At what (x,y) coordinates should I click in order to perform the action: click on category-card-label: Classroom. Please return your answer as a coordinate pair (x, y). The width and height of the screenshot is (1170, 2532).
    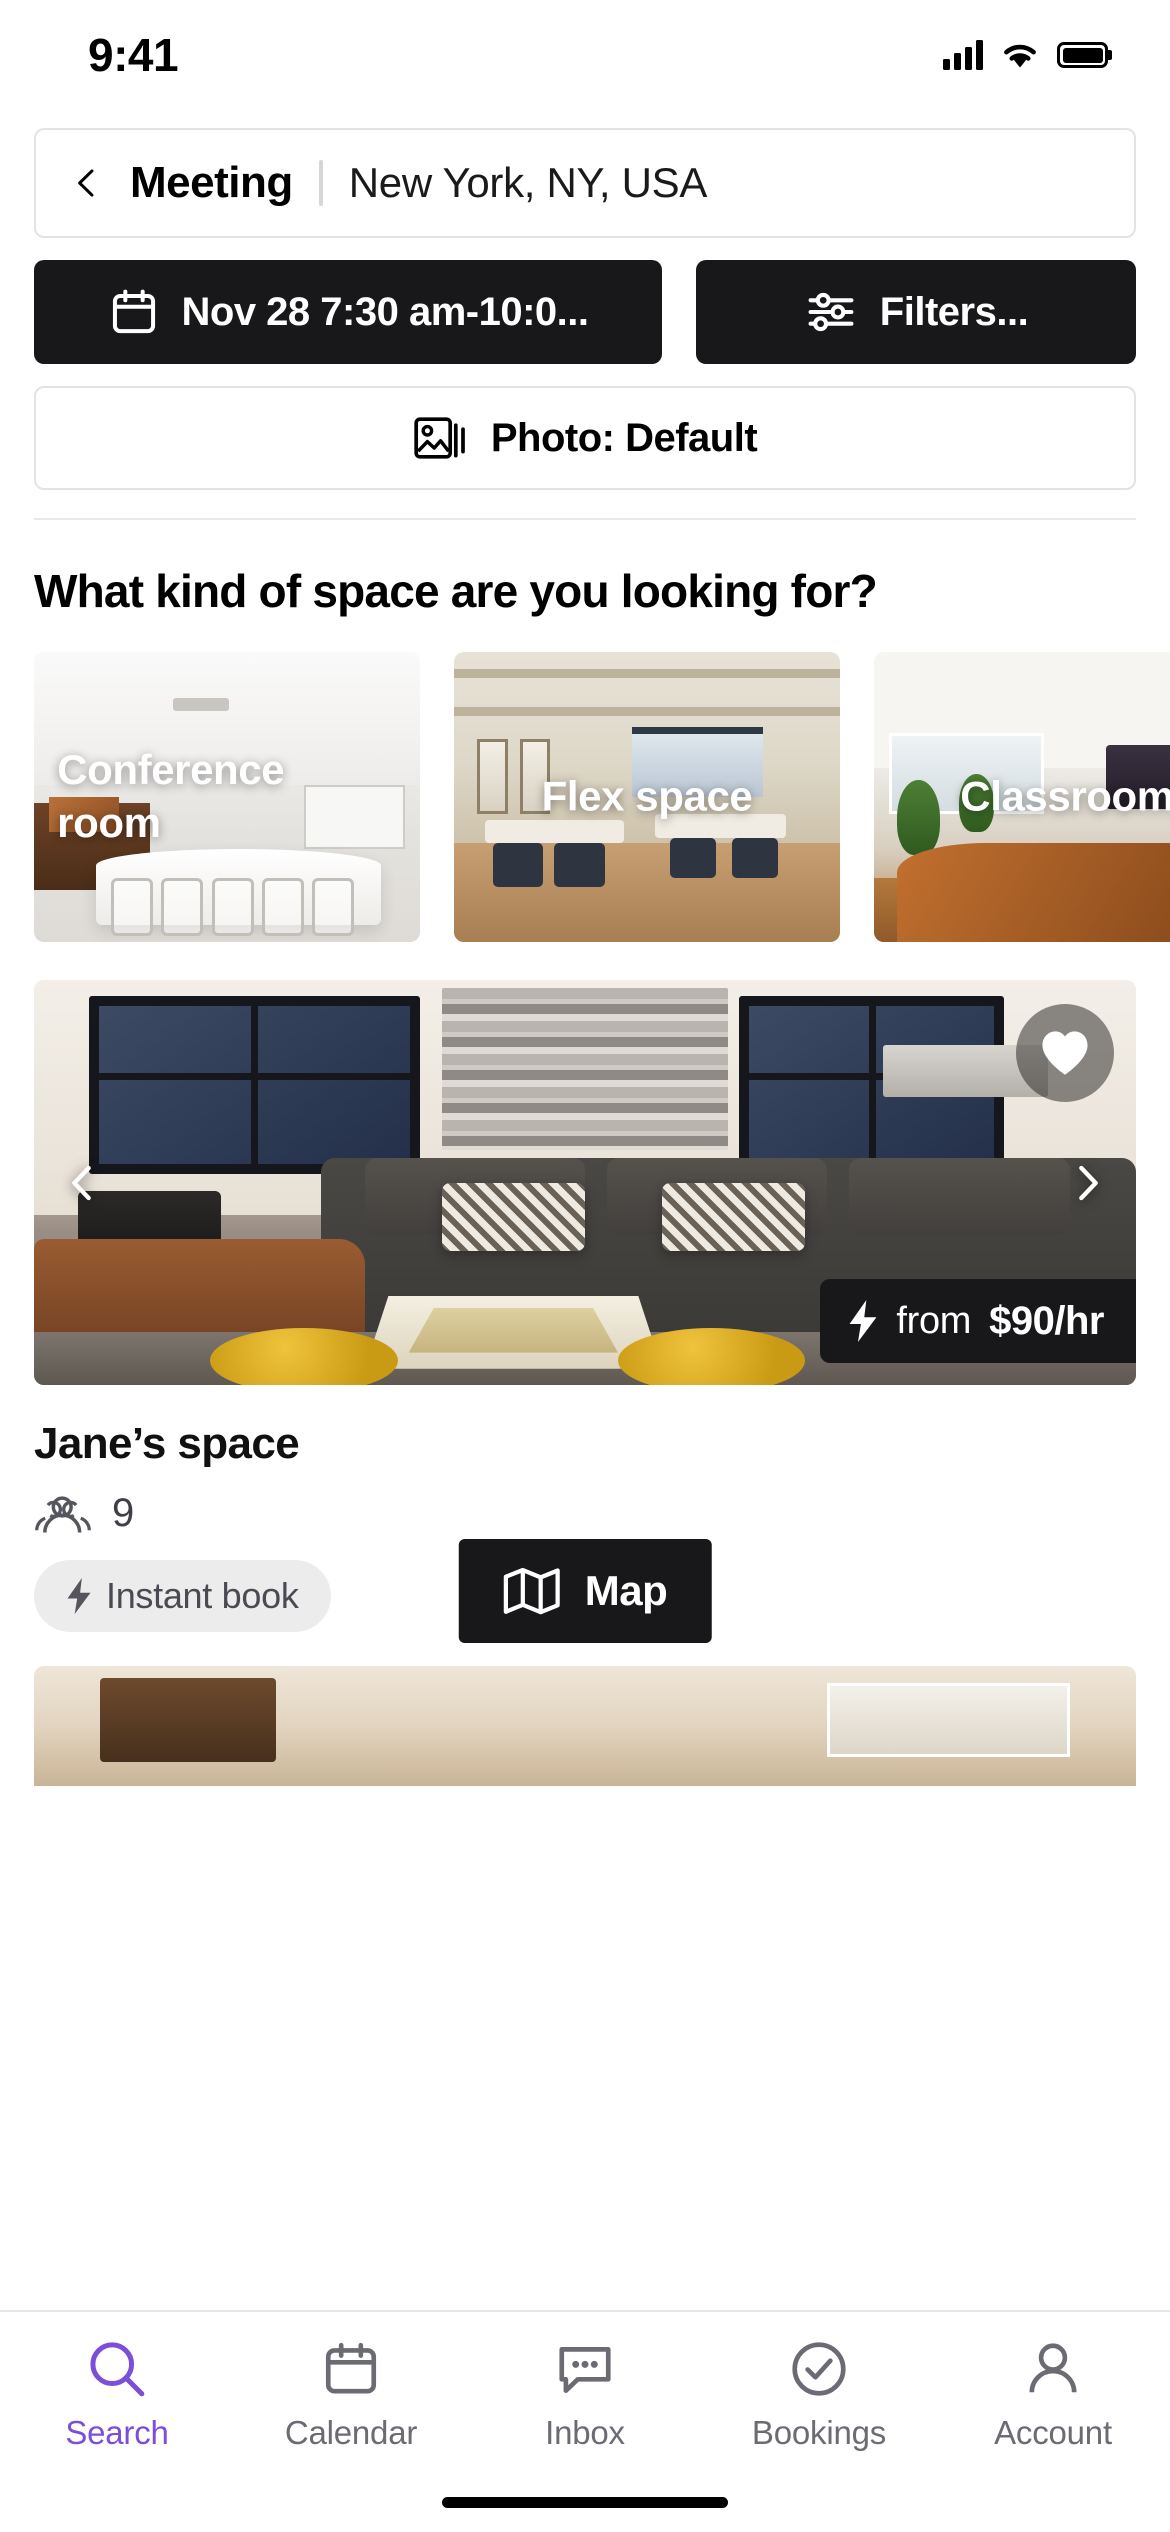
    Looking at the image, I should click on (1065, 796).